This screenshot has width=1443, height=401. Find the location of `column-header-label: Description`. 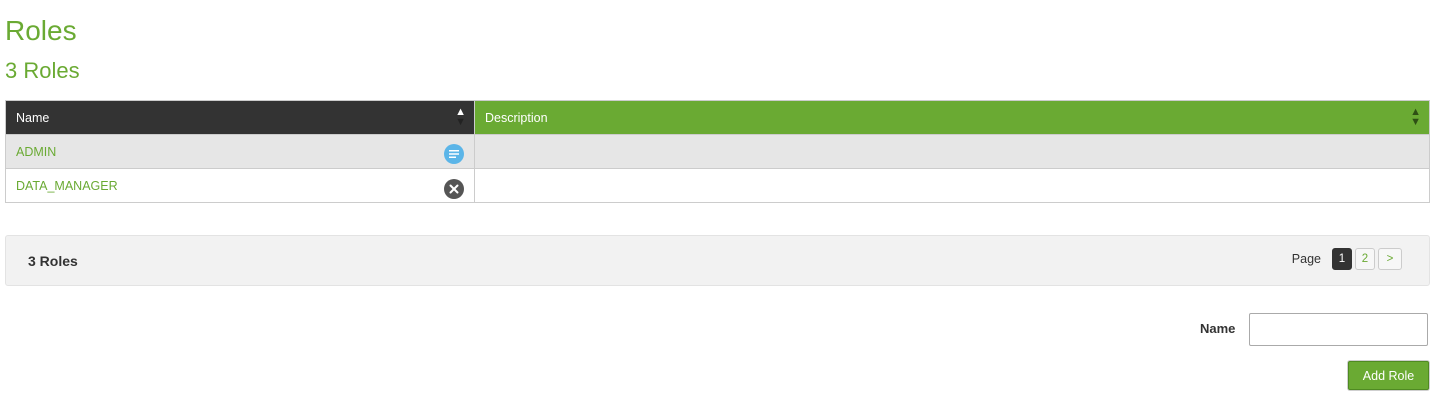

column-header-label: Description is located at coordinates (516, 117).